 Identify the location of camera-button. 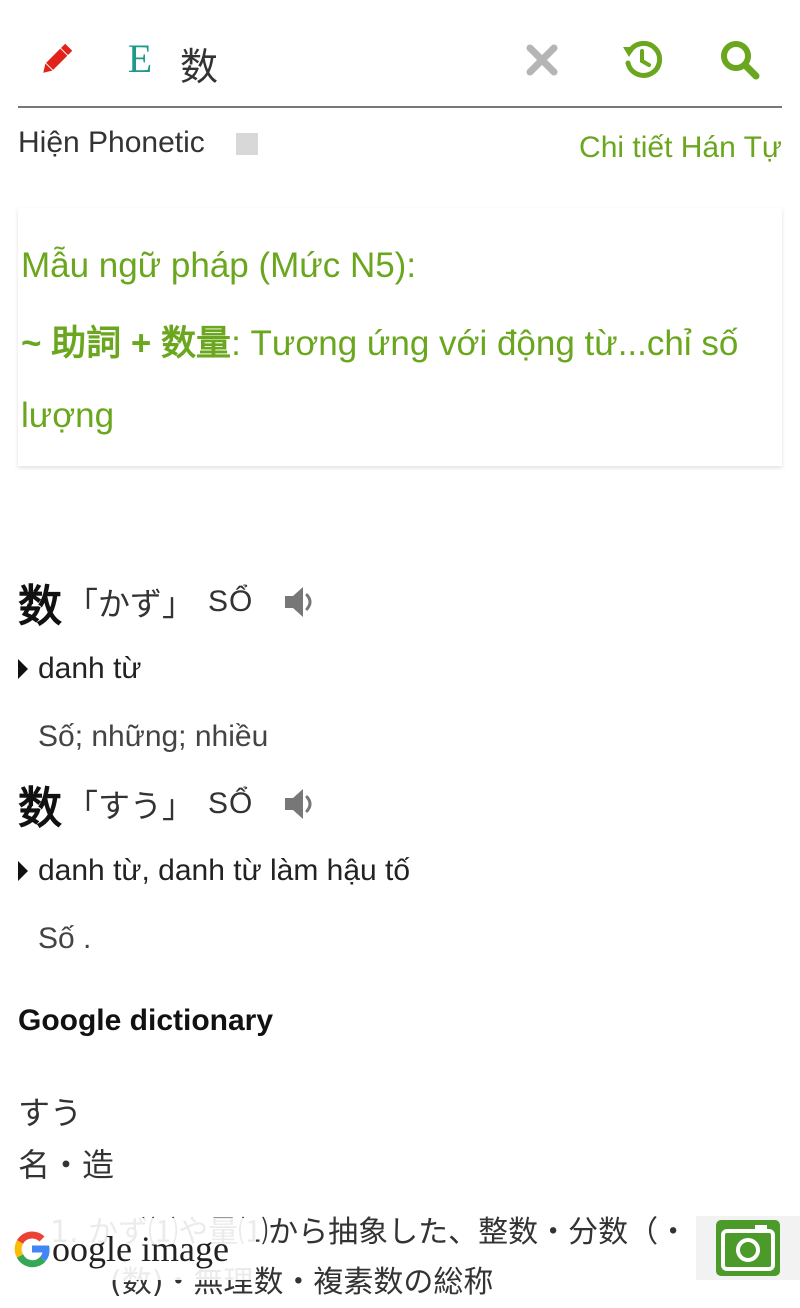
(748, 1248).